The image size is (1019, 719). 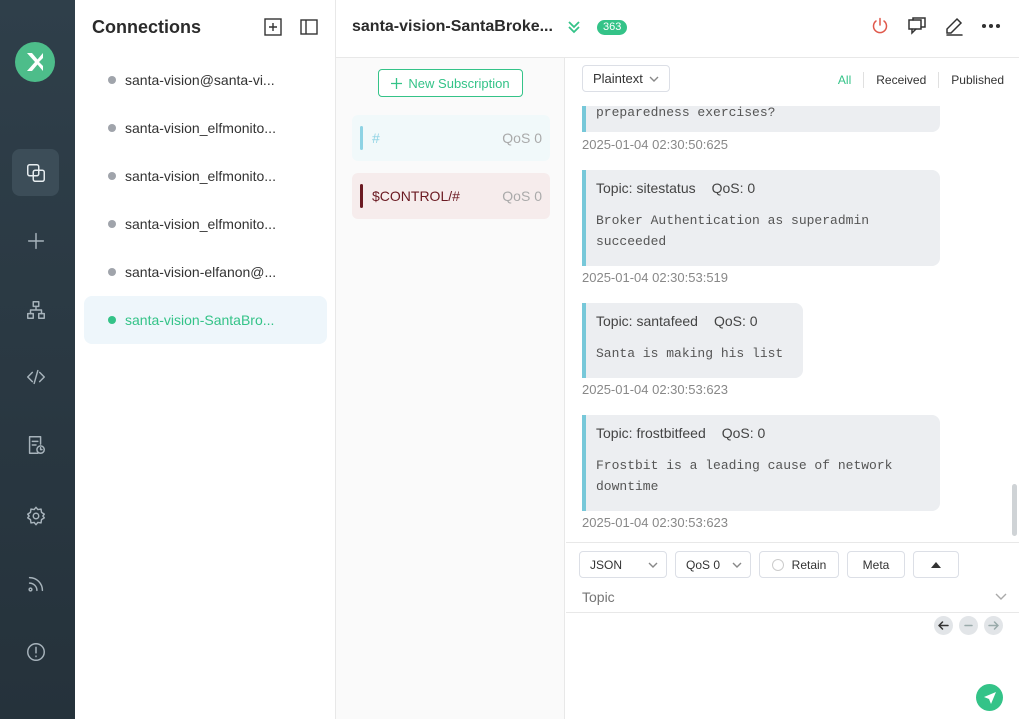 I want to click on send-button, so click(x=989, y=697).